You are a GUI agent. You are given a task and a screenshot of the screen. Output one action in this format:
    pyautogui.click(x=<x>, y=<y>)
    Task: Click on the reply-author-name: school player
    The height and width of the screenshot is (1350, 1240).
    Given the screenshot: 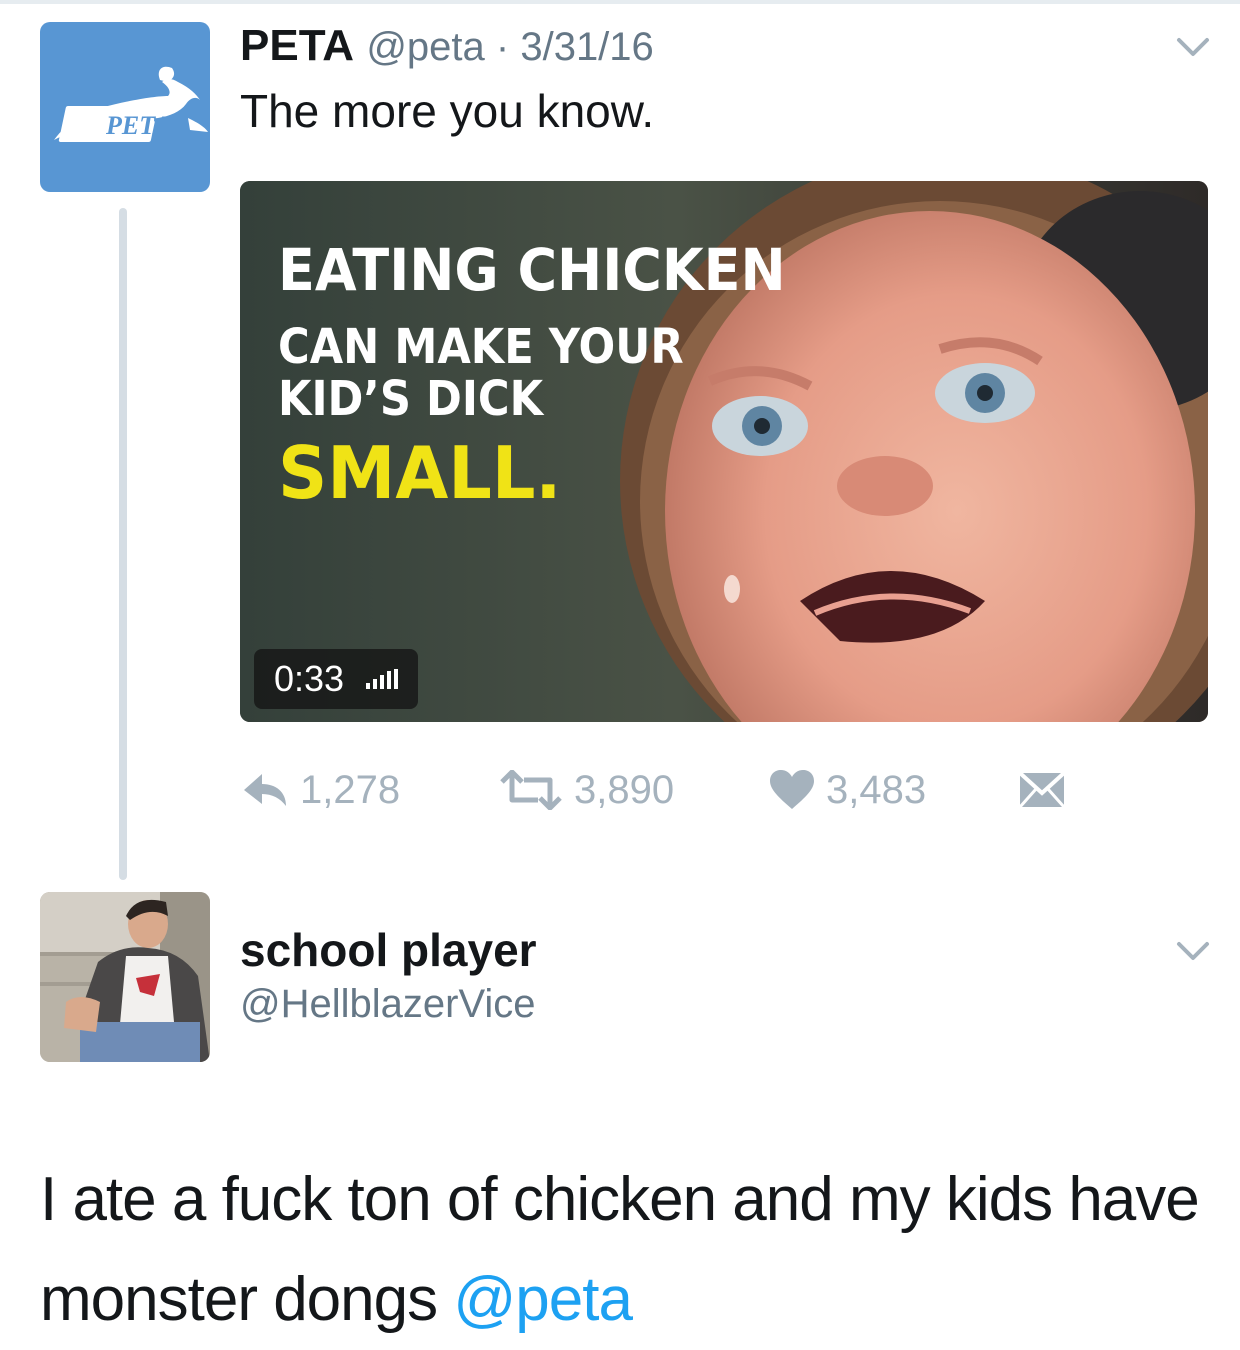 What is the action you would take?
    pyautogui.click(x=388, y=950)
    